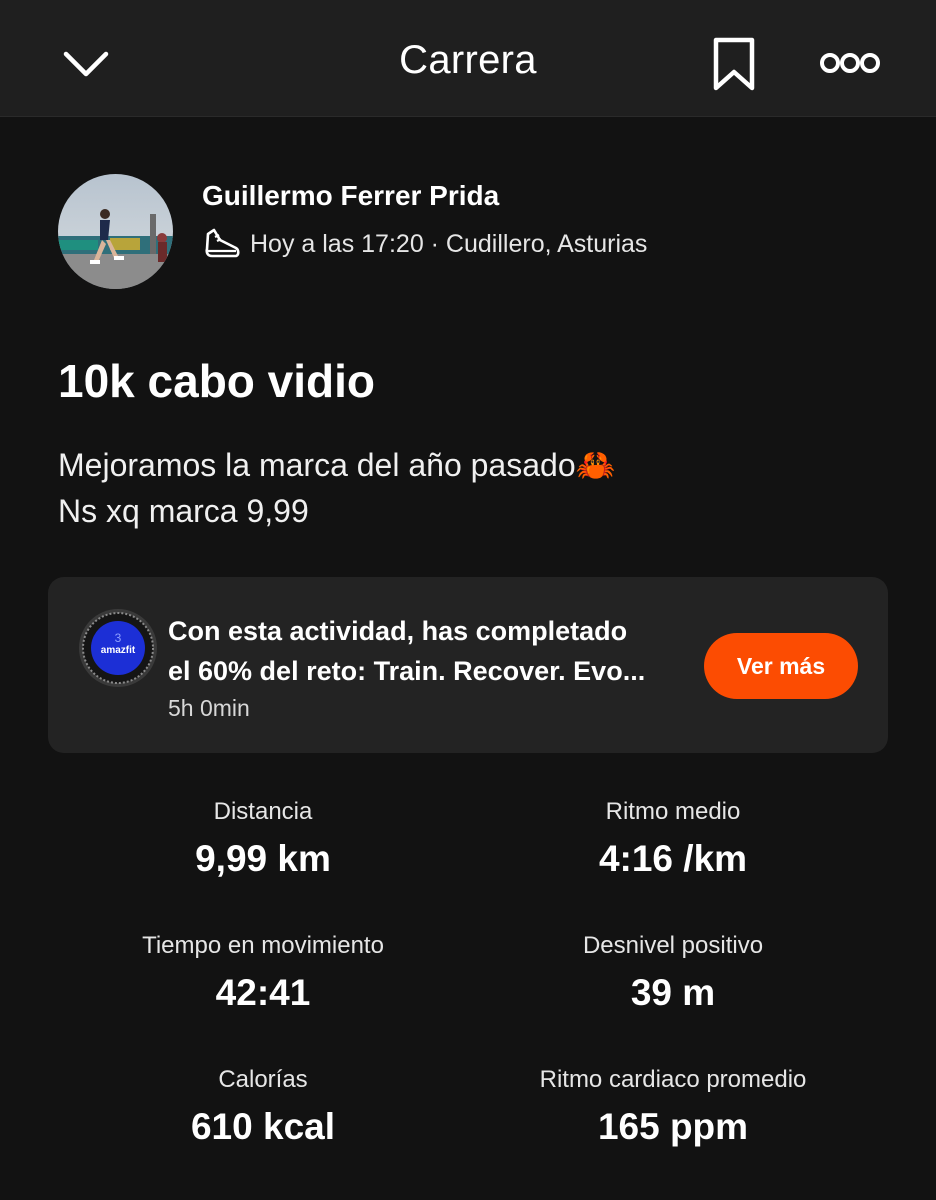 The width and height of the screenshot is (936, 1200). Describe the element at coordinates (673, 858) in the screenshot. I see `stat-value: 4:16 /km` at that location.